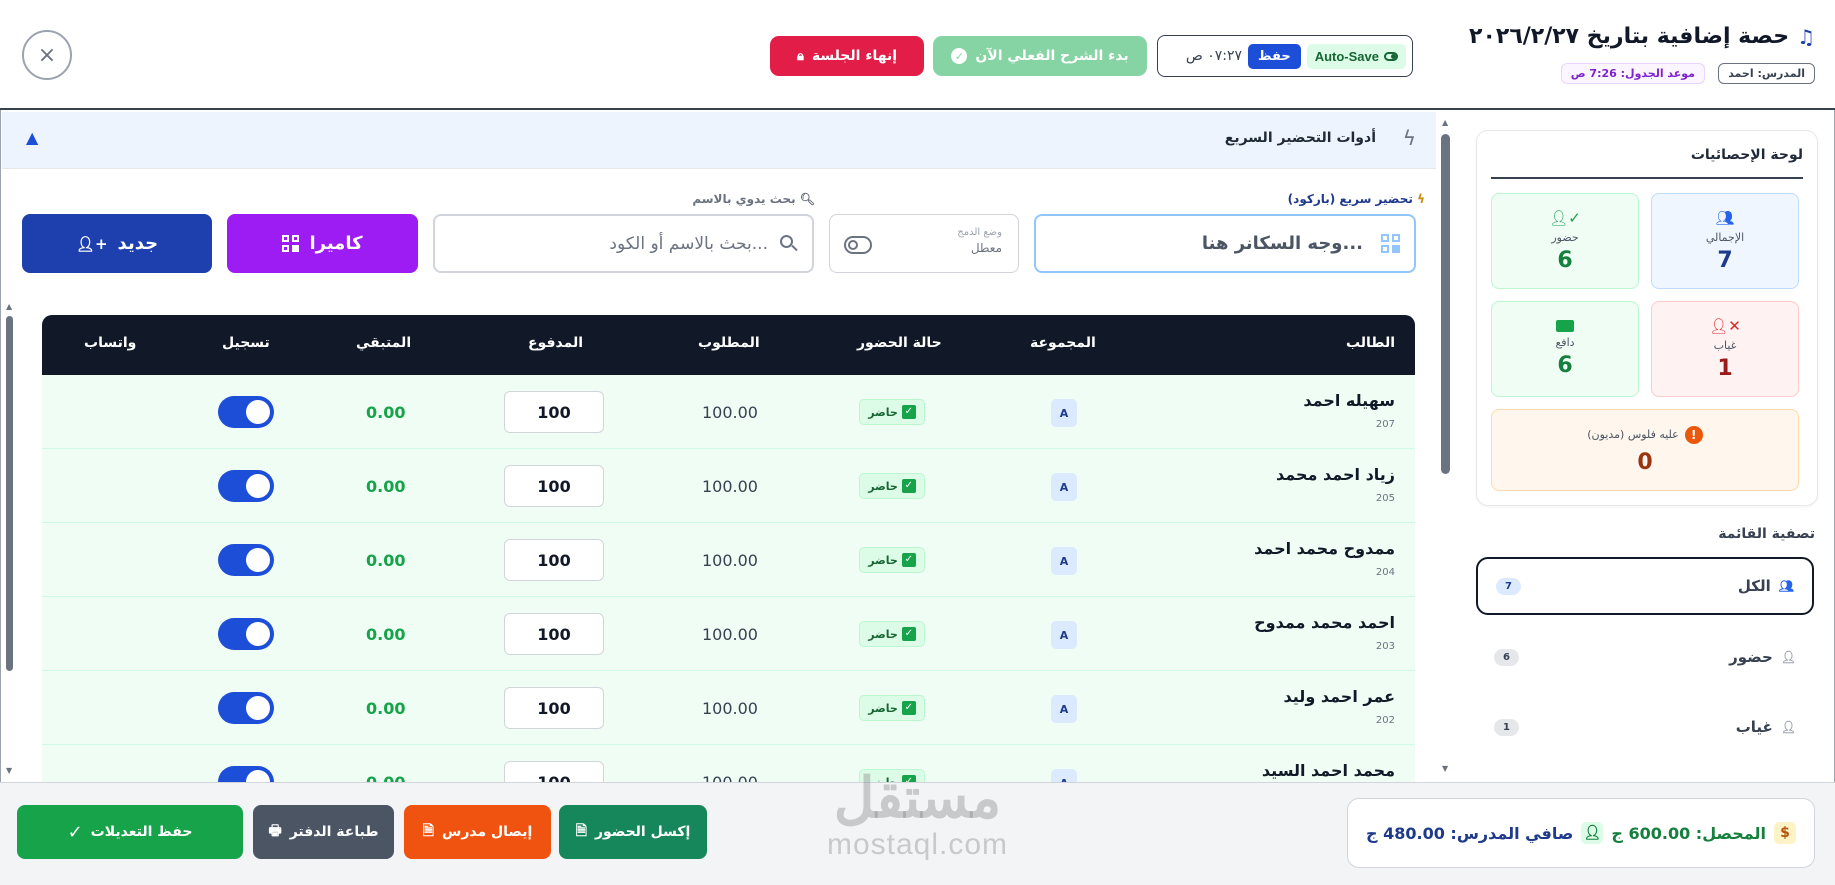  What do you see at coordinates (428, 831) in the screenshot?
I see `file-icon: 🗎︎` at bounding box center [428, 831].